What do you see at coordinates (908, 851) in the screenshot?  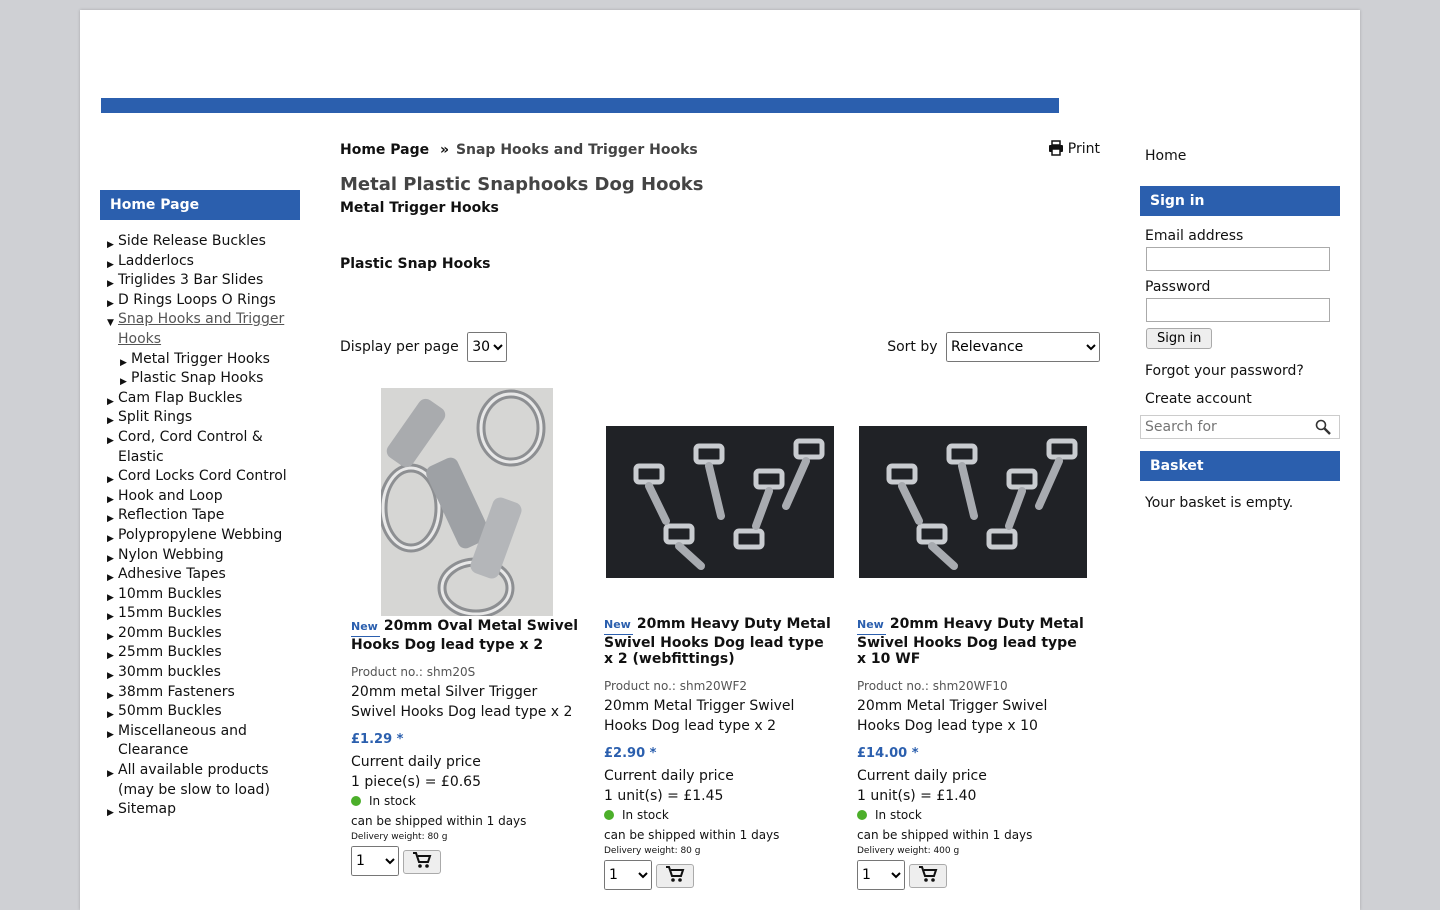 I see `delivery-weight: Delivery weight: 400 g` at bounding box center [908, 851].